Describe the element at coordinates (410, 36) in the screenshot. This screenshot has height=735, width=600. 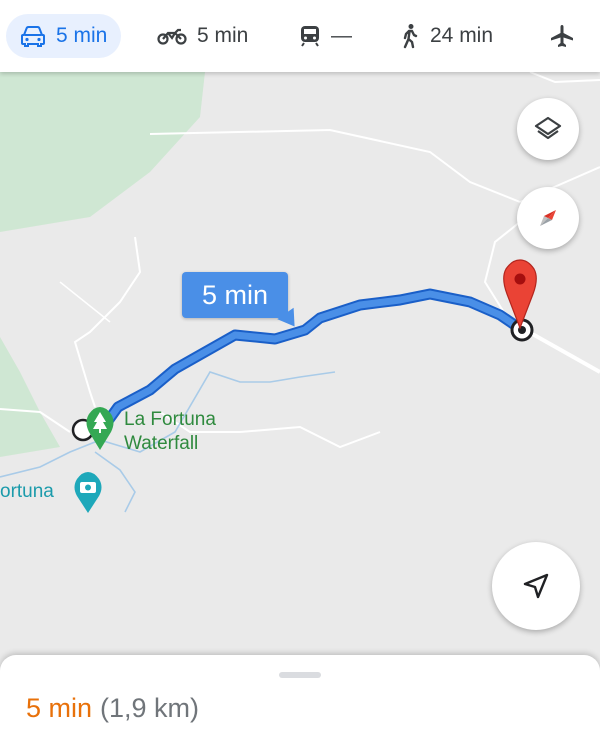
I see `walking-icon` at that location.